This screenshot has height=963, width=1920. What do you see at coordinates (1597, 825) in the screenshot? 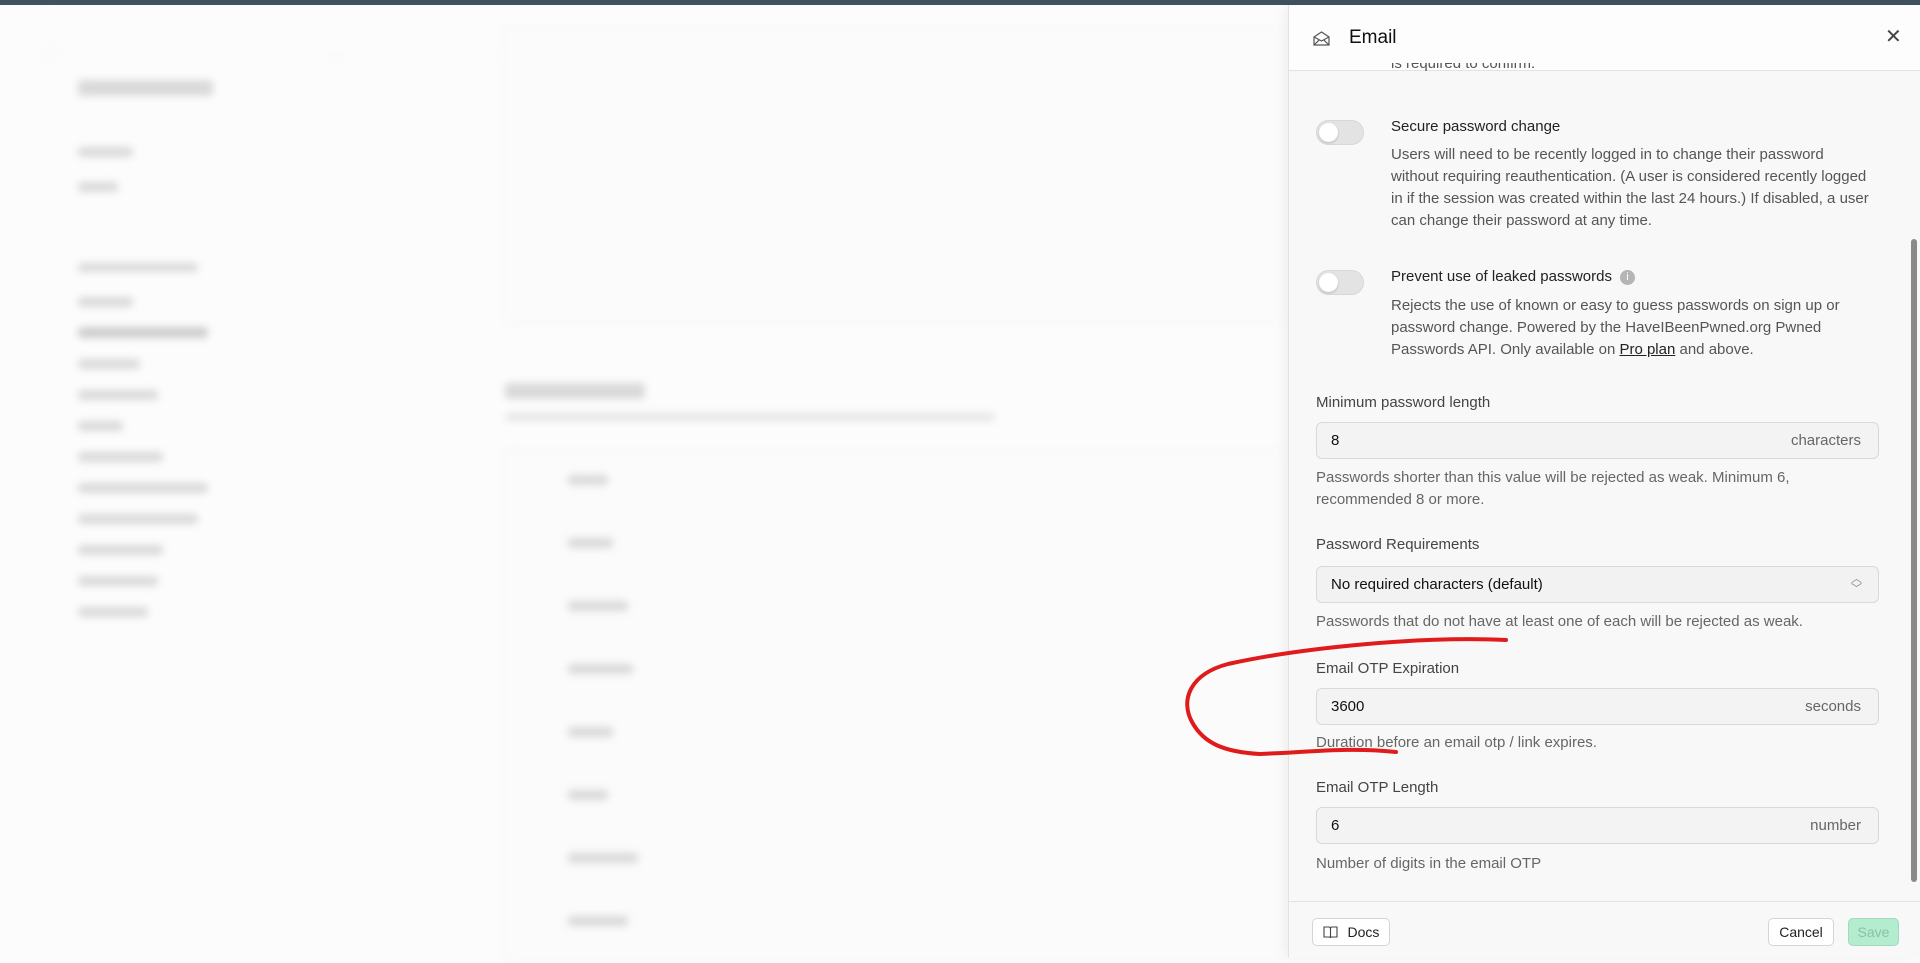
I see `otp-length-input: 6 number` at bounding box center [1597, 825].